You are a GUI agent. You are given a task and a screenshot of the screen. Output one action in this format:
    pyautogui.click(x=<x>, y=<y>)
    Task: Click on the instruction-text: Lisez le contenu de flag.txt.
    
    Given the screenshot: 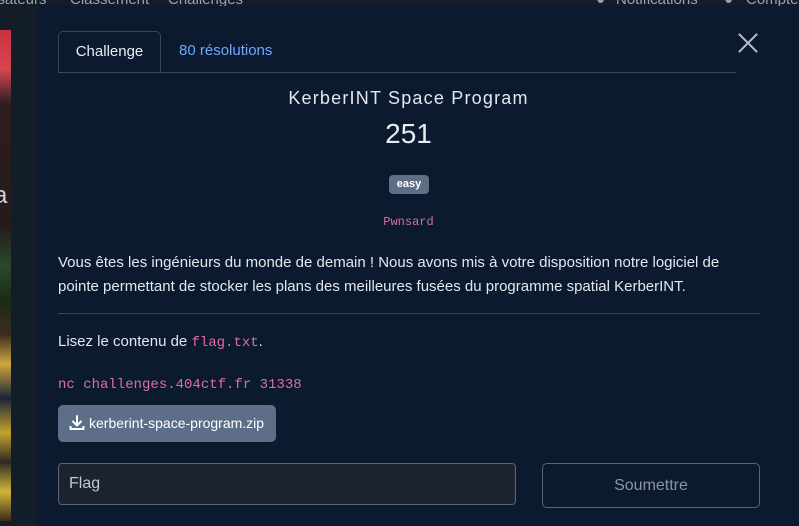 What is the action you would take?
    pyautogui.click(x=160, y=342)
    